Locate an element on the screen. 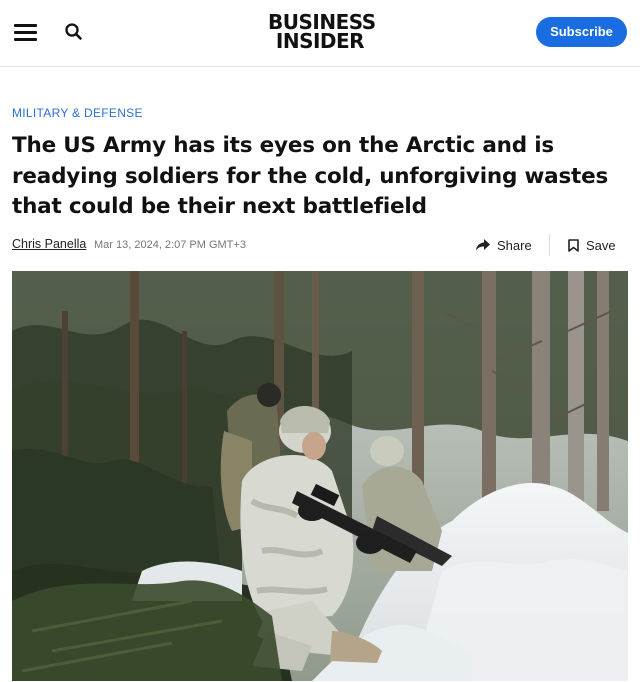  share-button: Share is located at coordinates (504, 245).